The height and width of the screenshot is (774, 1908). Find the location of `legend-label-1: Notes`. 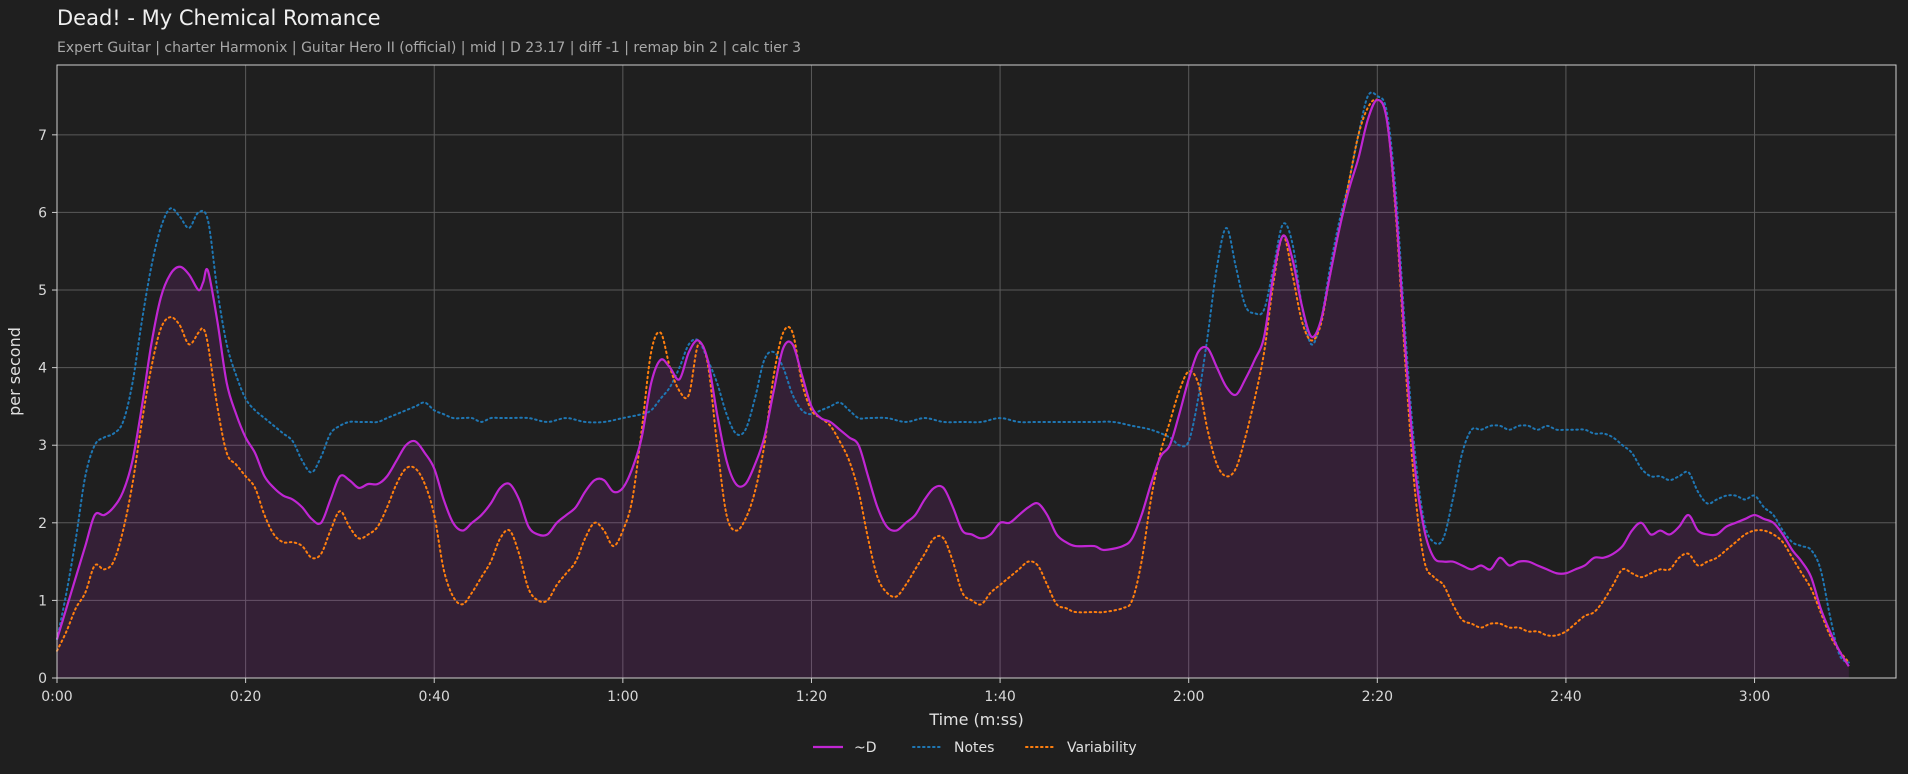

legend-label-1: Notes is located at coordinates (974, 748).